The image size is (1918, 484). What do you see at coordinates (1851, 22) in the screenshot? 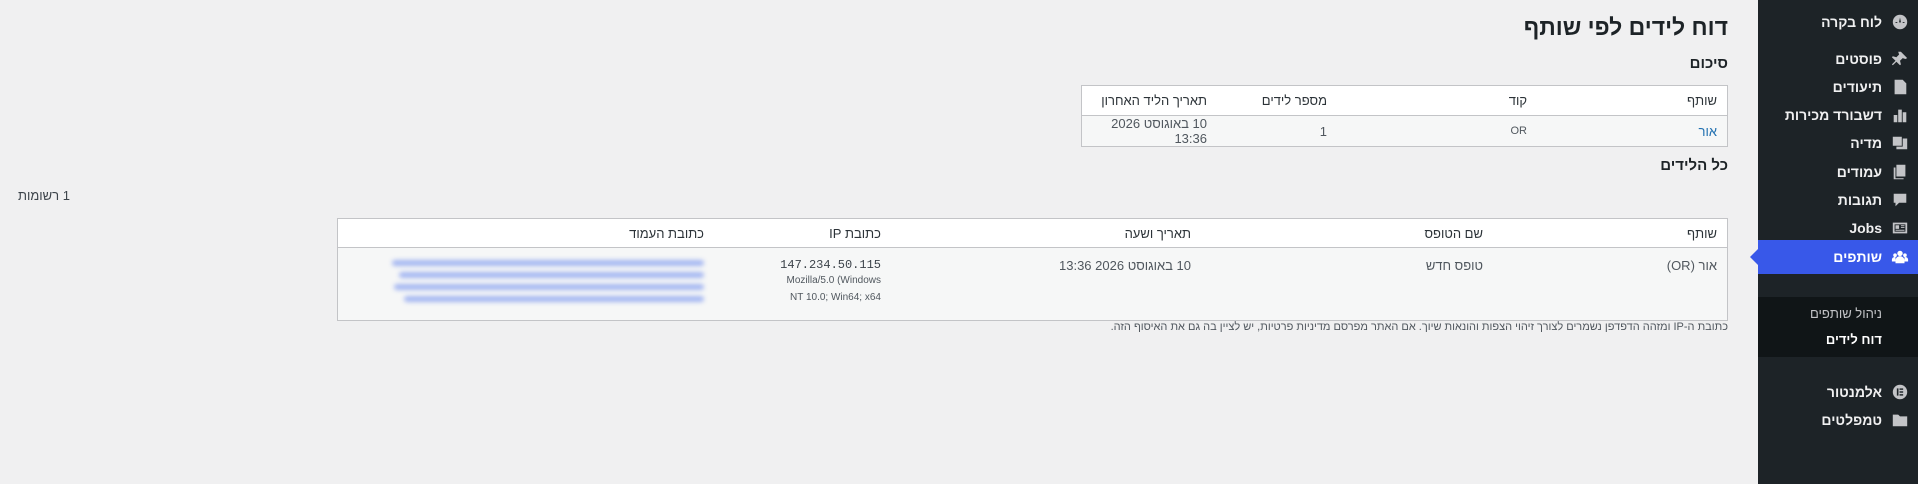
I see `sidebar-item-label: לוח בקרה` at bounding box center [1851, 22].